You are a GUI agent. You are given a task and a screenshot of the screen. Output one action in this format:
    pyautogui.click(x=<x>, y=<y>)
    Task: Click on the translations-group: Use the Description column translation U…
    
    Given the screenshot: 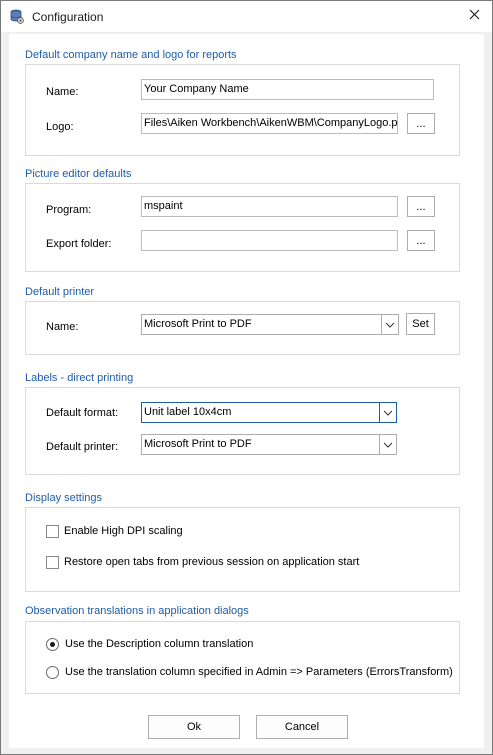 What is the action you would take?
    pyautogui.click(x=242, y=657)
    